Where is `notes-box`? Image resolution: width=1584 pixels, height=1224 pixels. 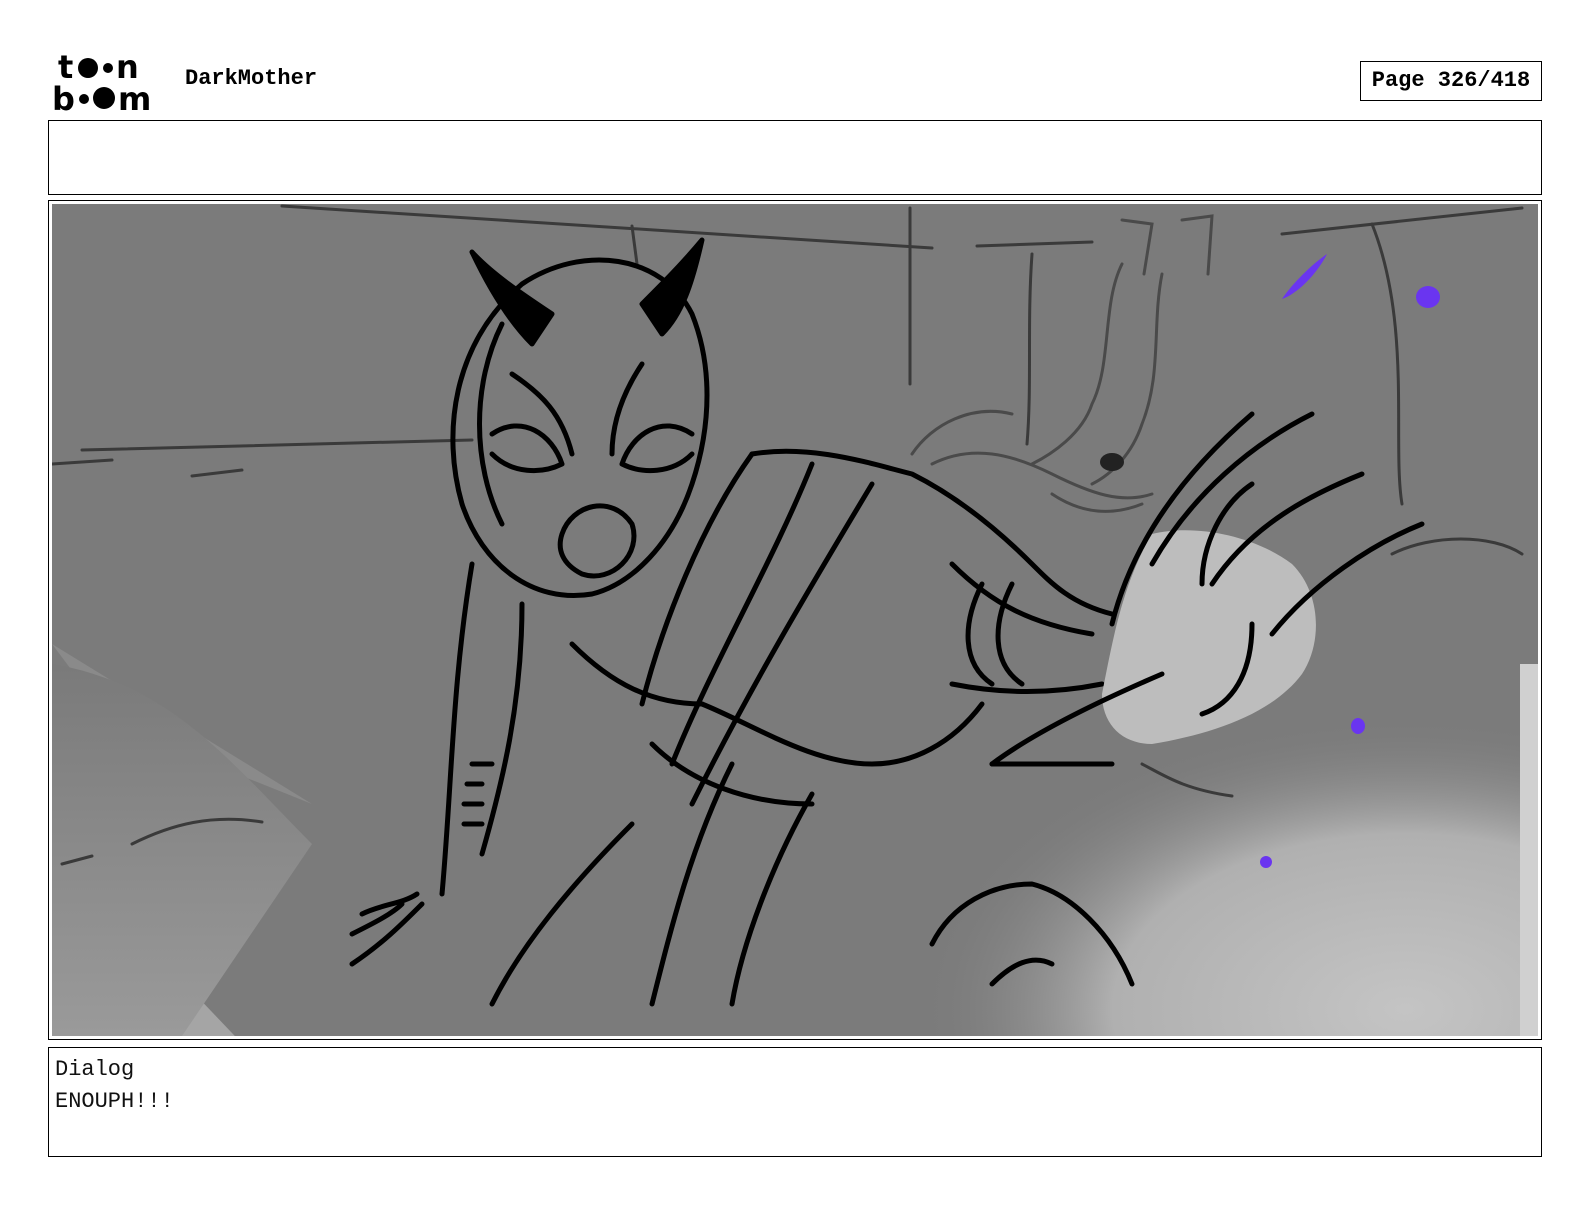 notes-box is located at coordinates (795, 157).